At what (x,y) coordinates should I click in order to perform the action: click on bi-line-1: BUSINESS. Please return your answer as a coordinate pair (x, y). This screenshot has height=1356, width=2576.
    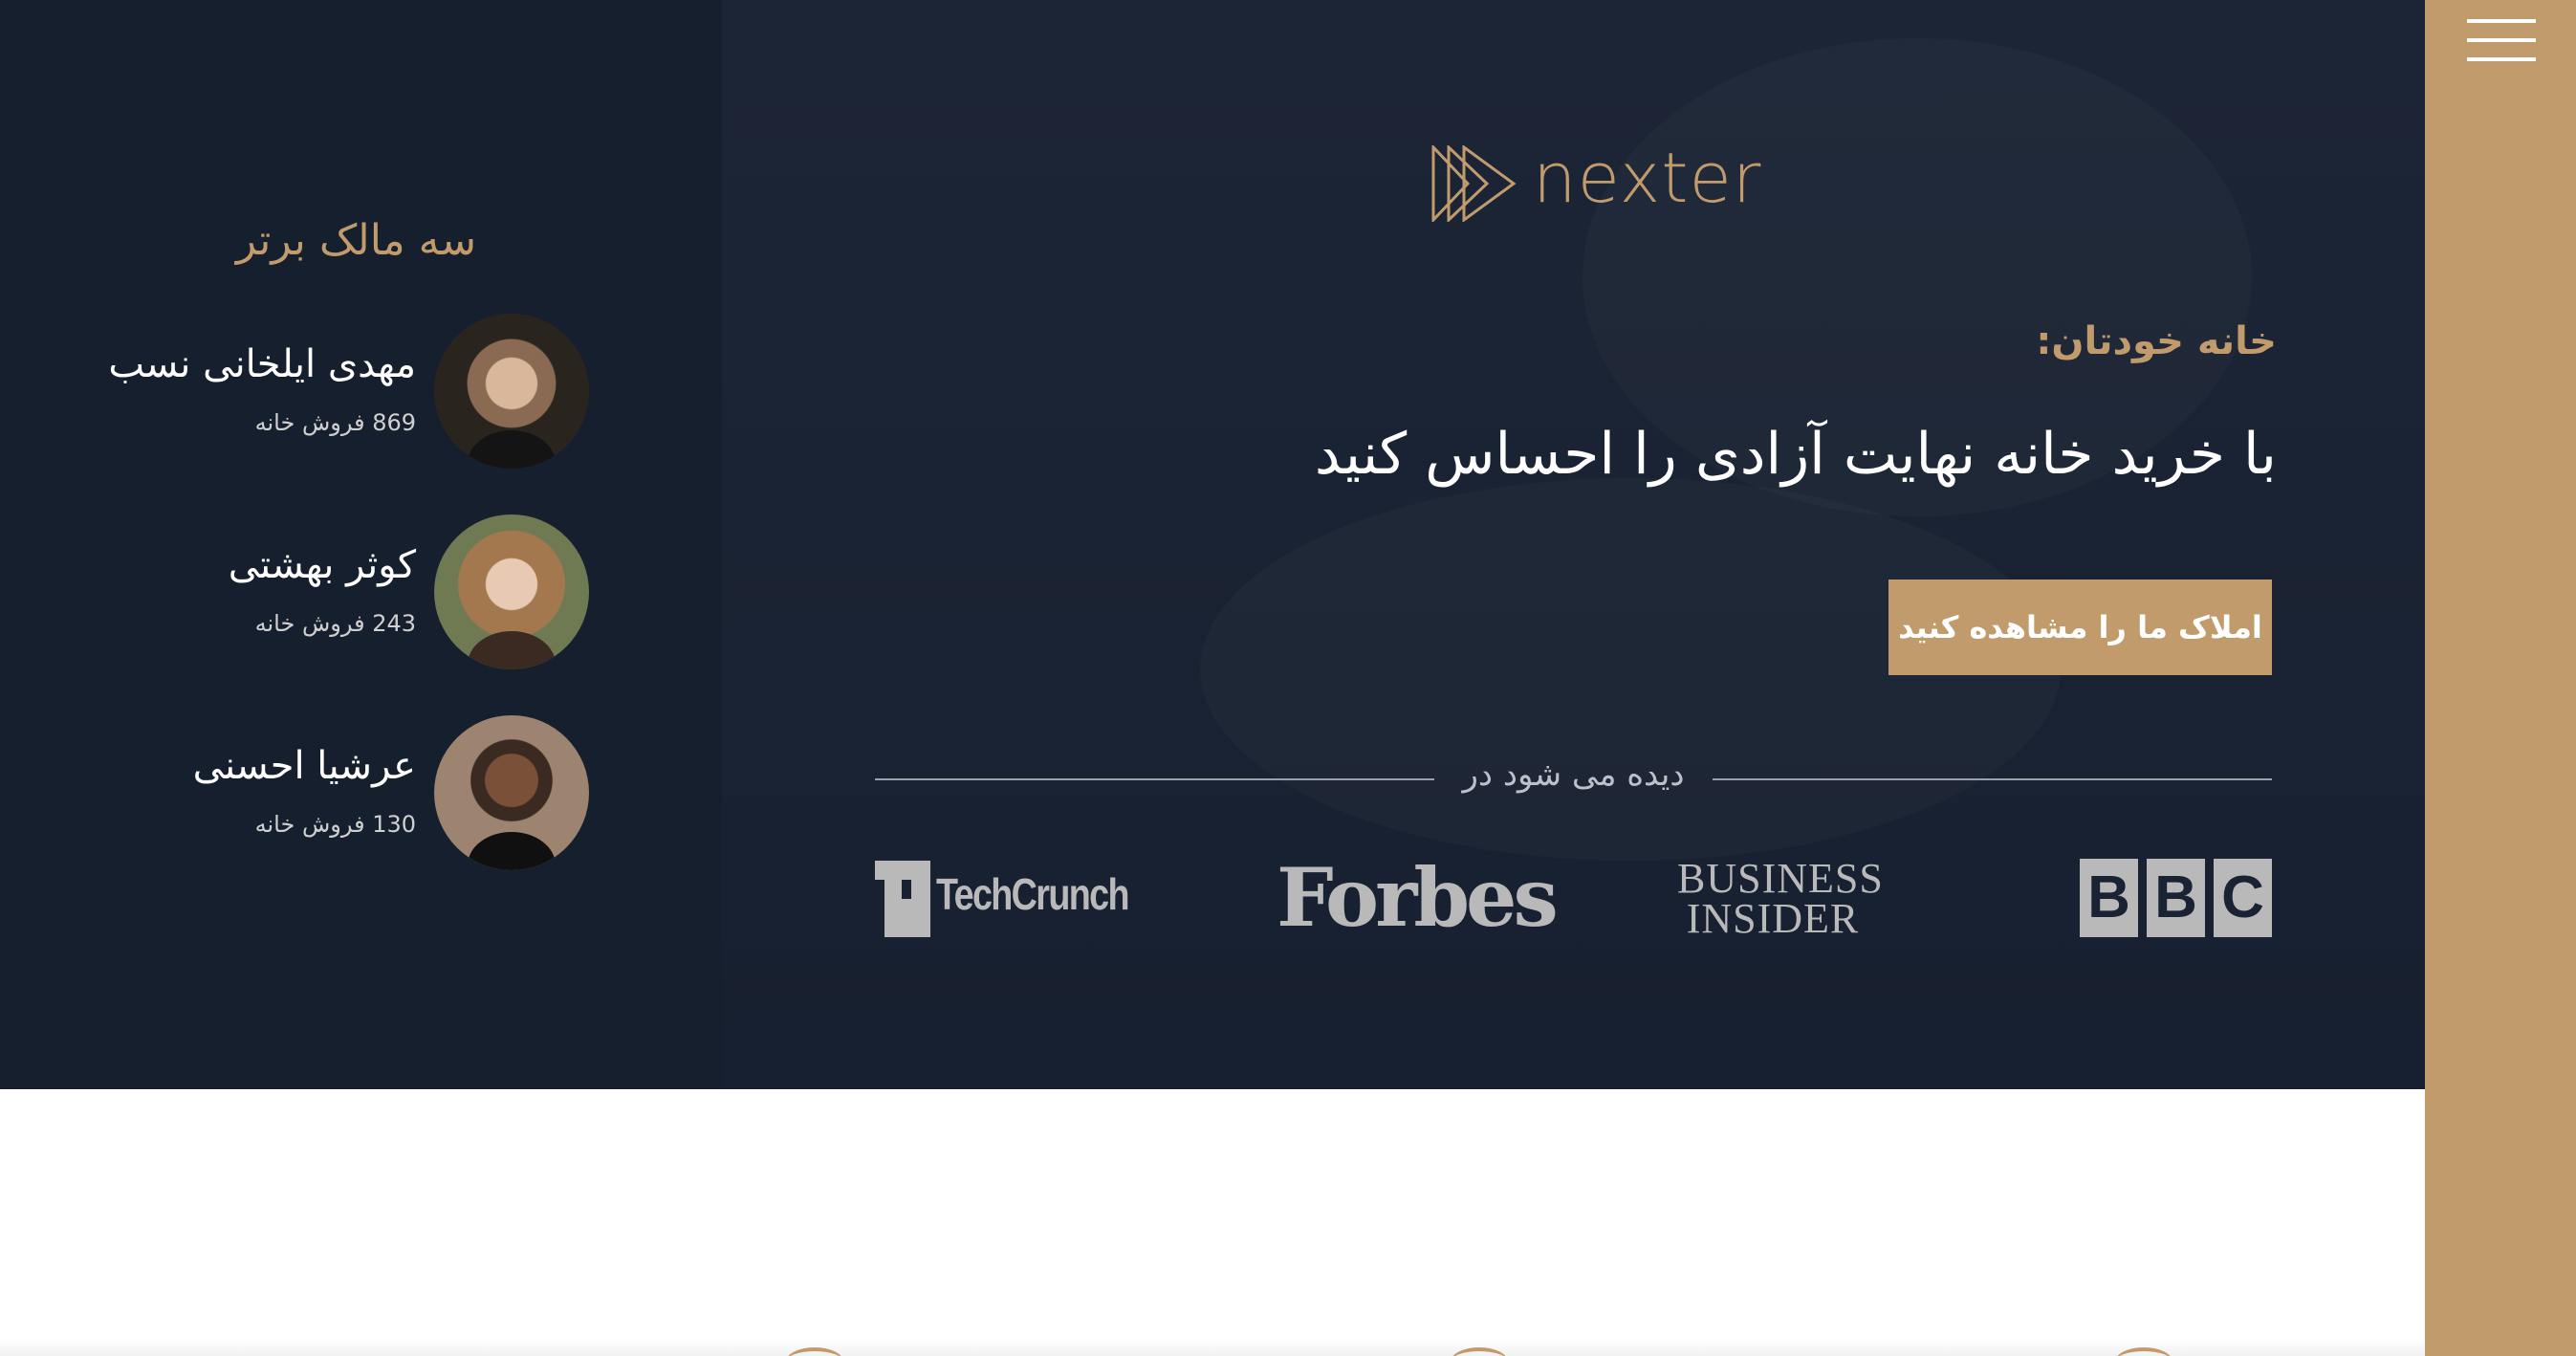
    Looking at the image, I should click on (1780, 878).